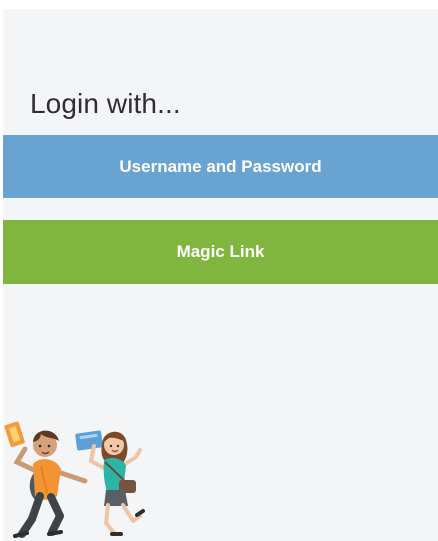 The height and width of the screenshot is (541, 438). I want to click on username-password-button-label: Username and Password, so click(220, 166).